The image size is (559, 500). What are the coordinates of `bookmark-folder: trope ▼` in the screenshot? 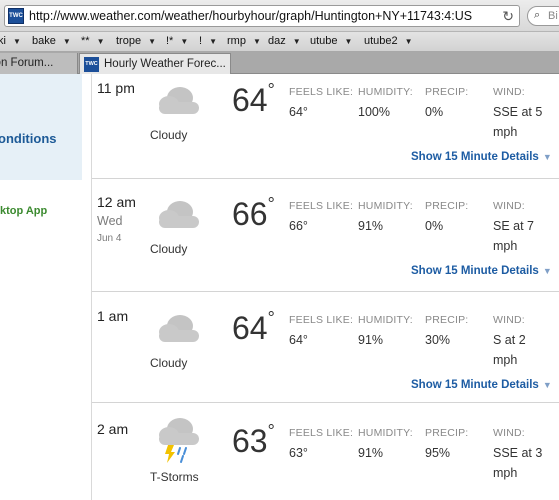 It's located at (136, 41).